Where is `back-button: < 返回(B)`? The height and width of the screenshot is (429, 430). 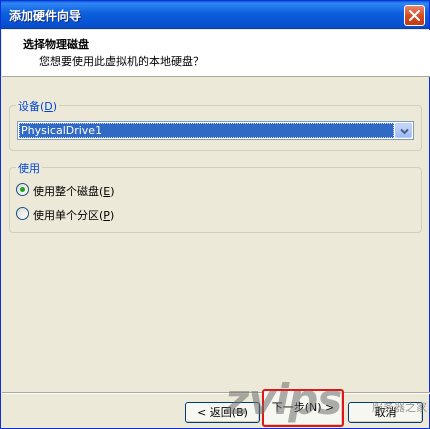
back-button: < 返回(B) is located at coordinates (222, 412).